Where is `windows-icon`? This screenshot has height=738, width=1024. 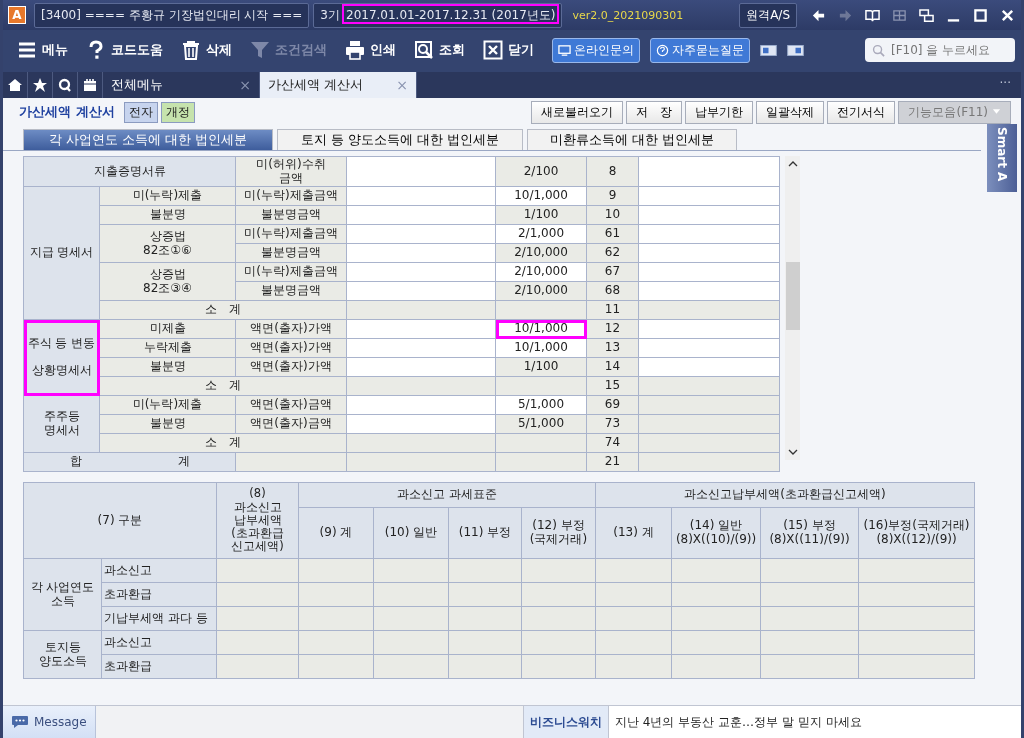 windows-icon is located at coordinates (926, 15).